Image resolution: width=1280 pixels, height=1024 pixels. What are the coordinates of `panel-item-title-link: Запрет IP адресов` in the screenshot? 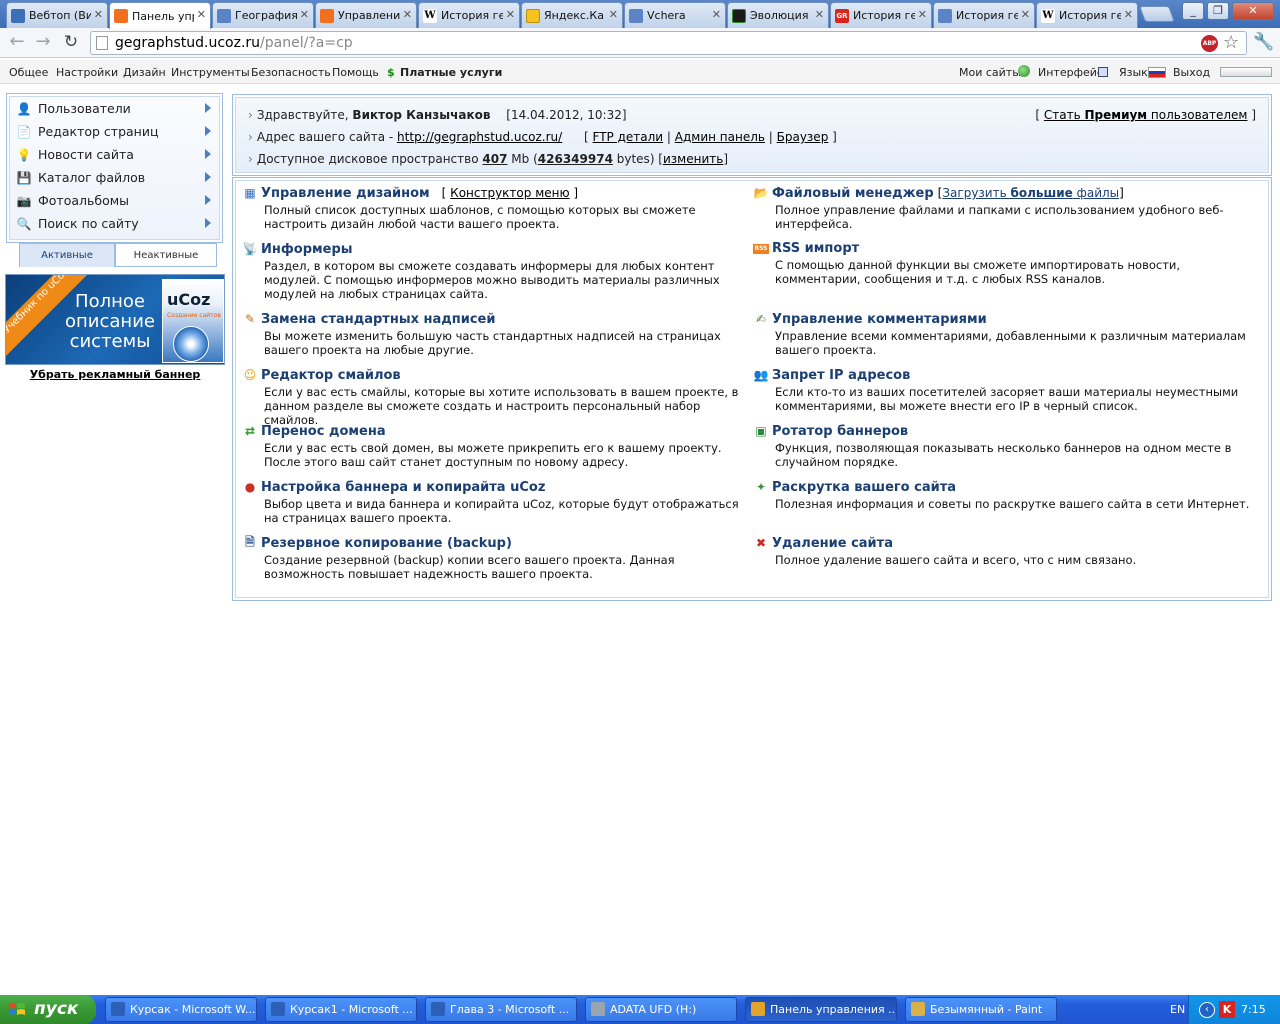 It's located at (841, 375).